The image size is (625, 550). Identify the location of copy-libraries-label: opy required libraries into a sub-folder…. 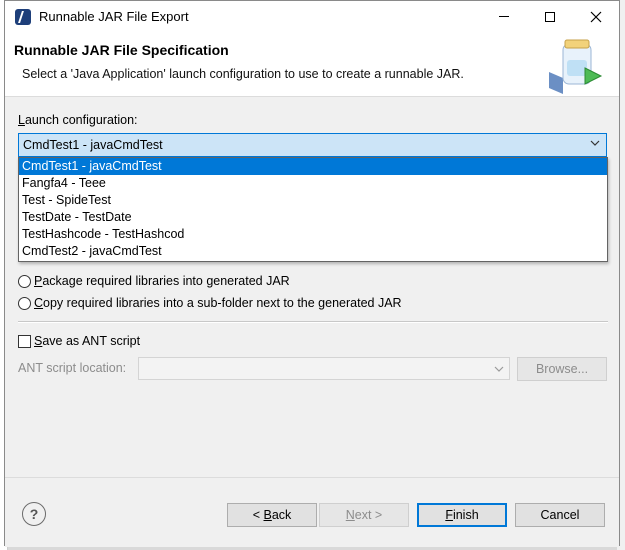
(222, 303).